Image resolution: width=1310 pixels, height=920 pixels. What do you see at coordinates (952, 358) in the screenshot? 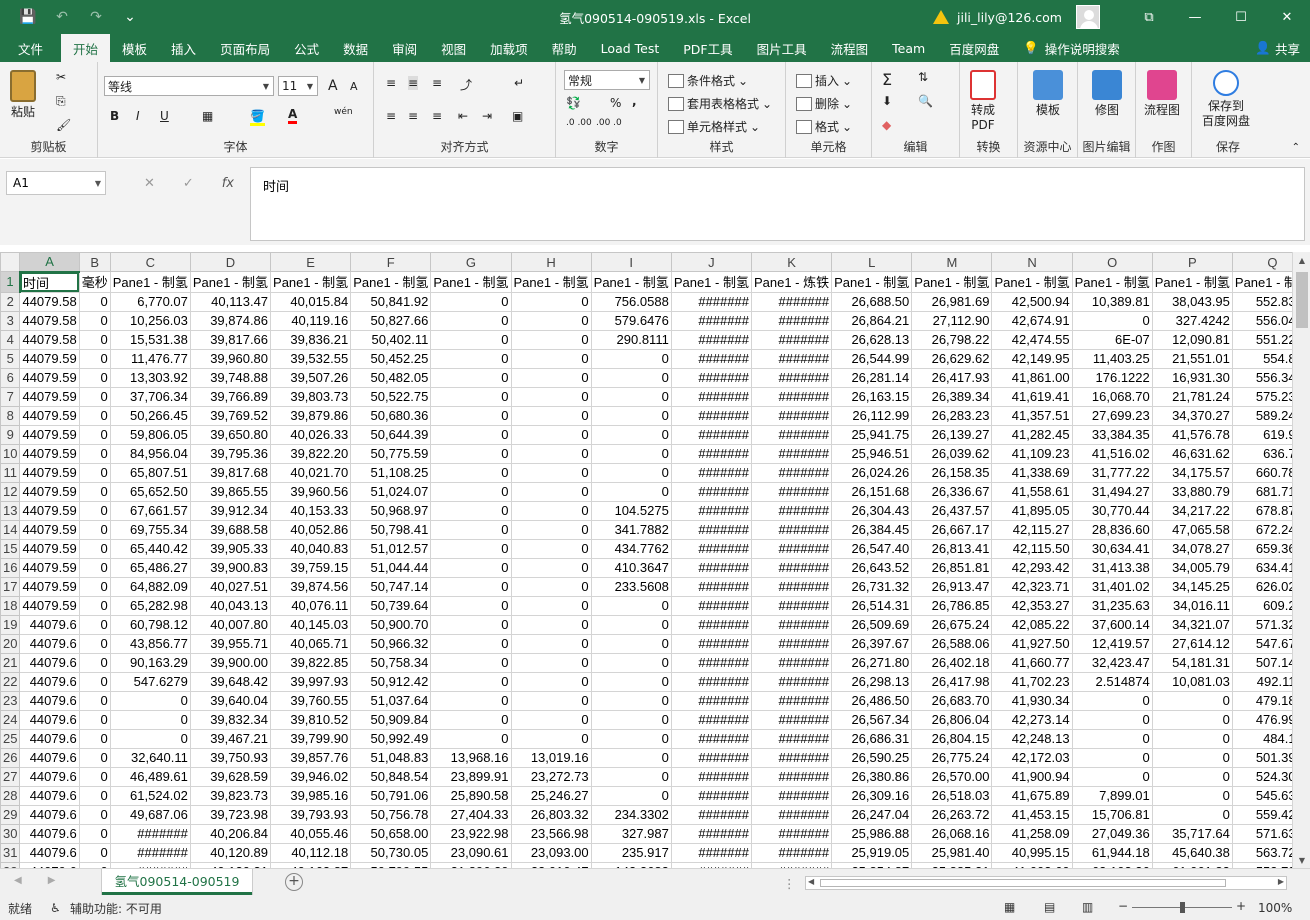
I see `cell: 26,629.62` at bounding box center [952, 358].